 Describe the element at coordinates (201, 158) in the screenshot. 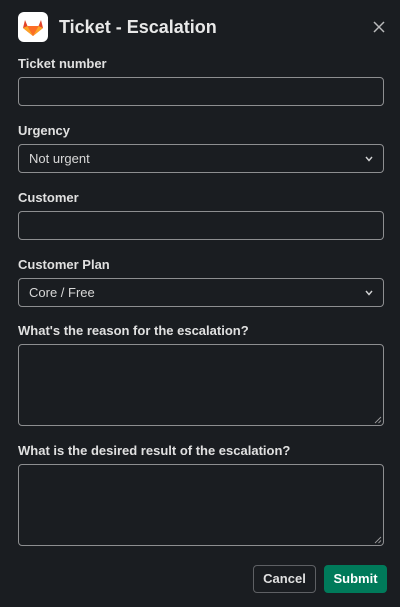

I see `urgency-select: Not urgent` at that location.